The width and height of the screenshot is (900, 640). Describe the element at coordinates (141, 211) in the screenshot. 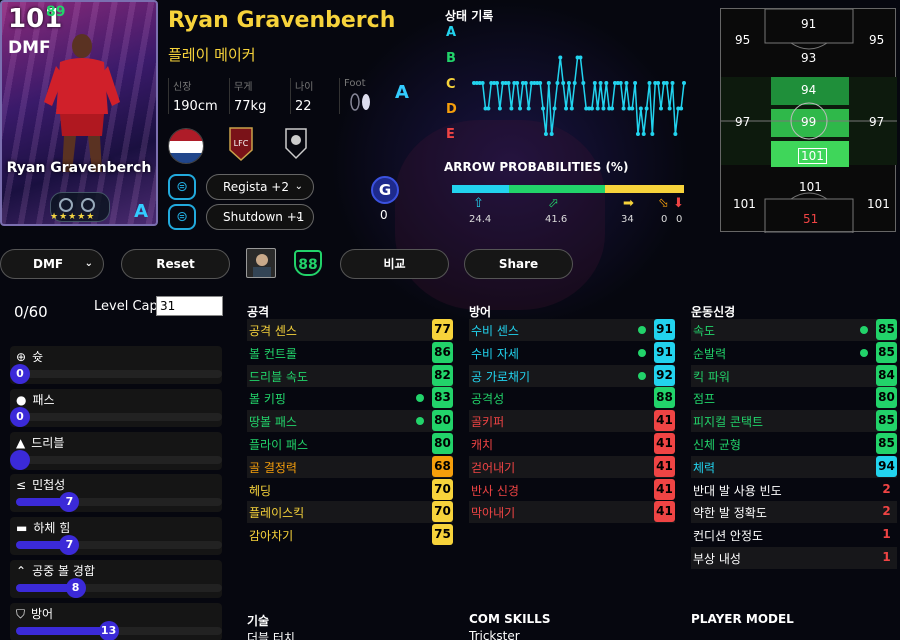

I see `card-rank: A` at that location.